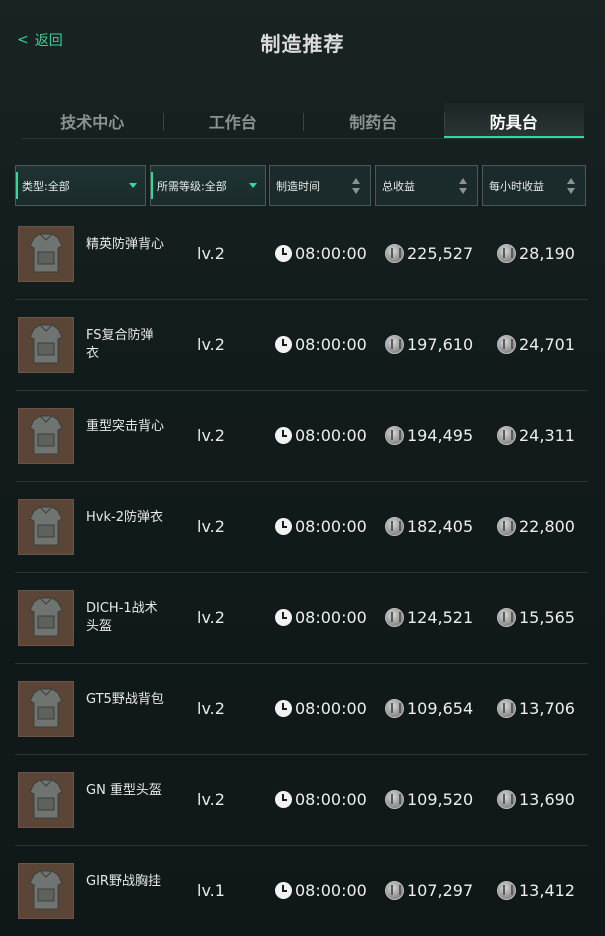 This screenshot has width=605, height=936. I want to click on total-sort-label: 总收益, so click(398, 186).